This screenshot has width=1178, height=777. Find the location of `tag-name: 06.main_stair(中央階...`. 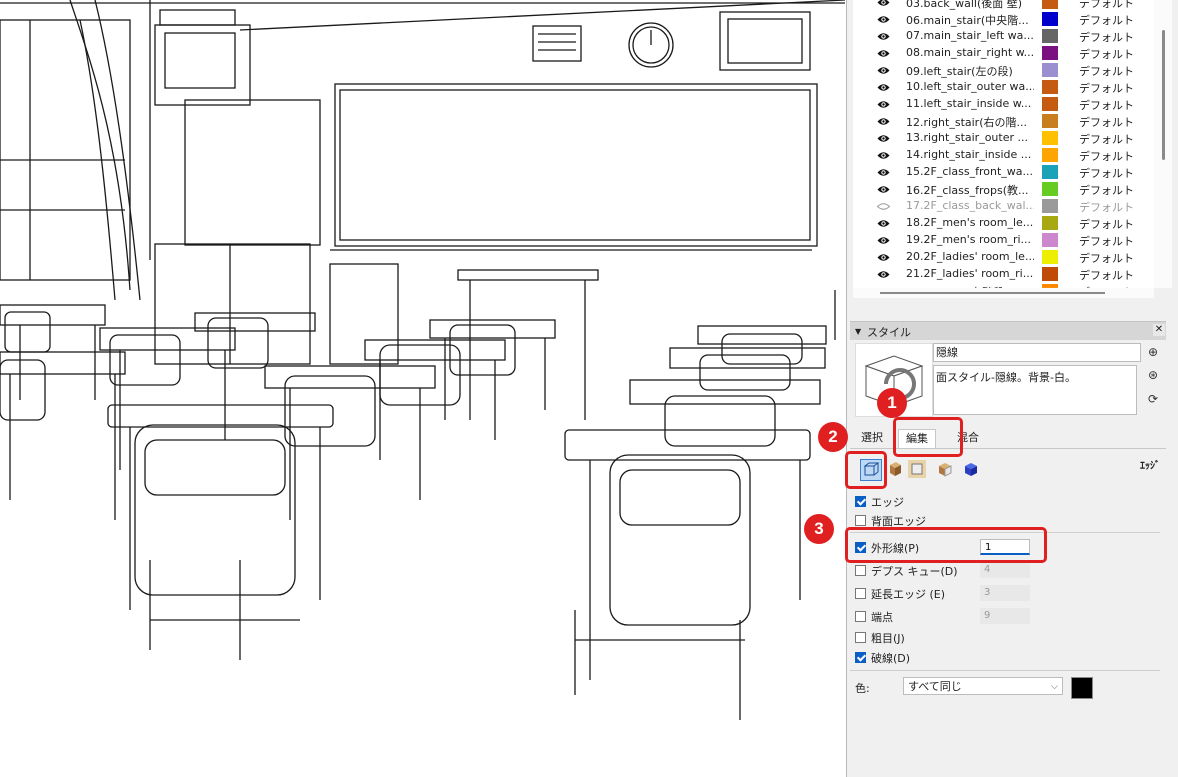

tag-name: 06.main_stair(中央階... is located at coordinates (970, 20).